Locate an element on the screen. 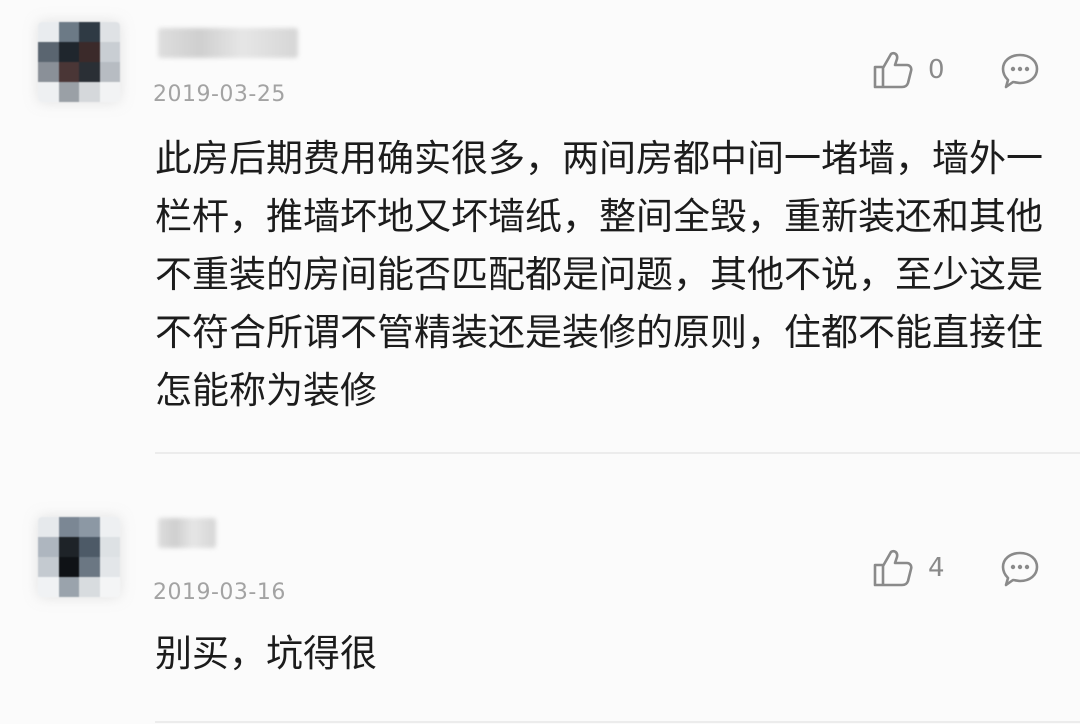  like-button: 0 is located at coordinates (908, 70).